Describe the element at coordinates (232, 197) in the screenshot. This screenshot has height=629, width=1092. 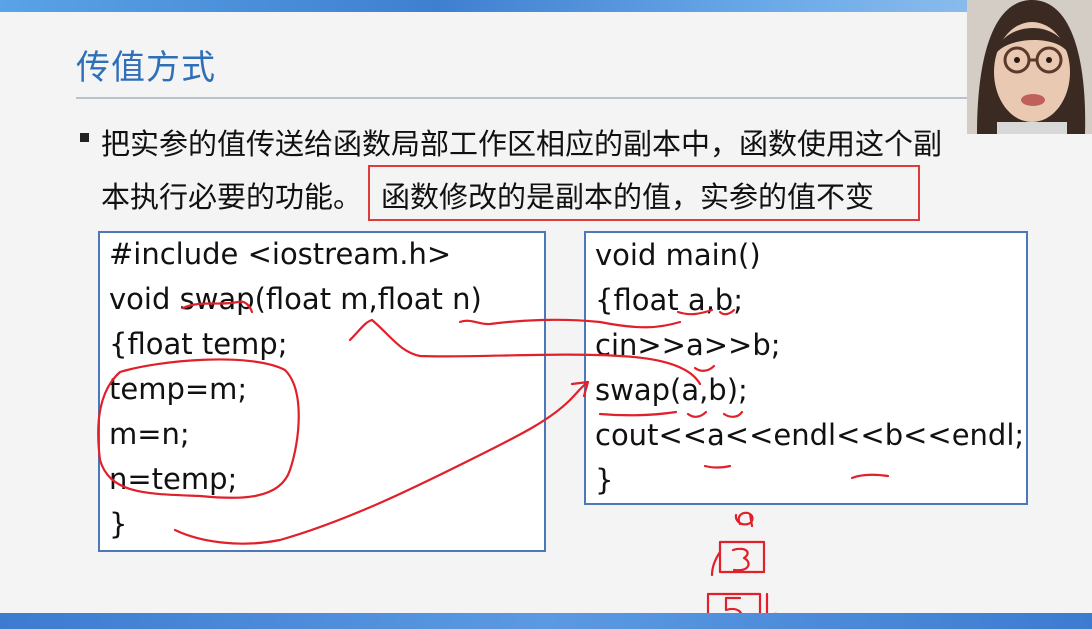
I see `bullet-text-line2: 本执行必要的功能。` at that location.